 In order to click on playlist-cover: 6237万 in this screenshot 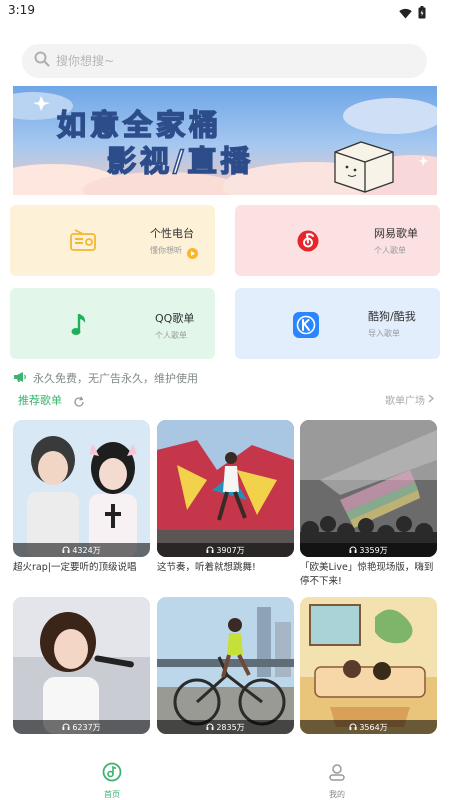, I will do `click(81, 665)`.